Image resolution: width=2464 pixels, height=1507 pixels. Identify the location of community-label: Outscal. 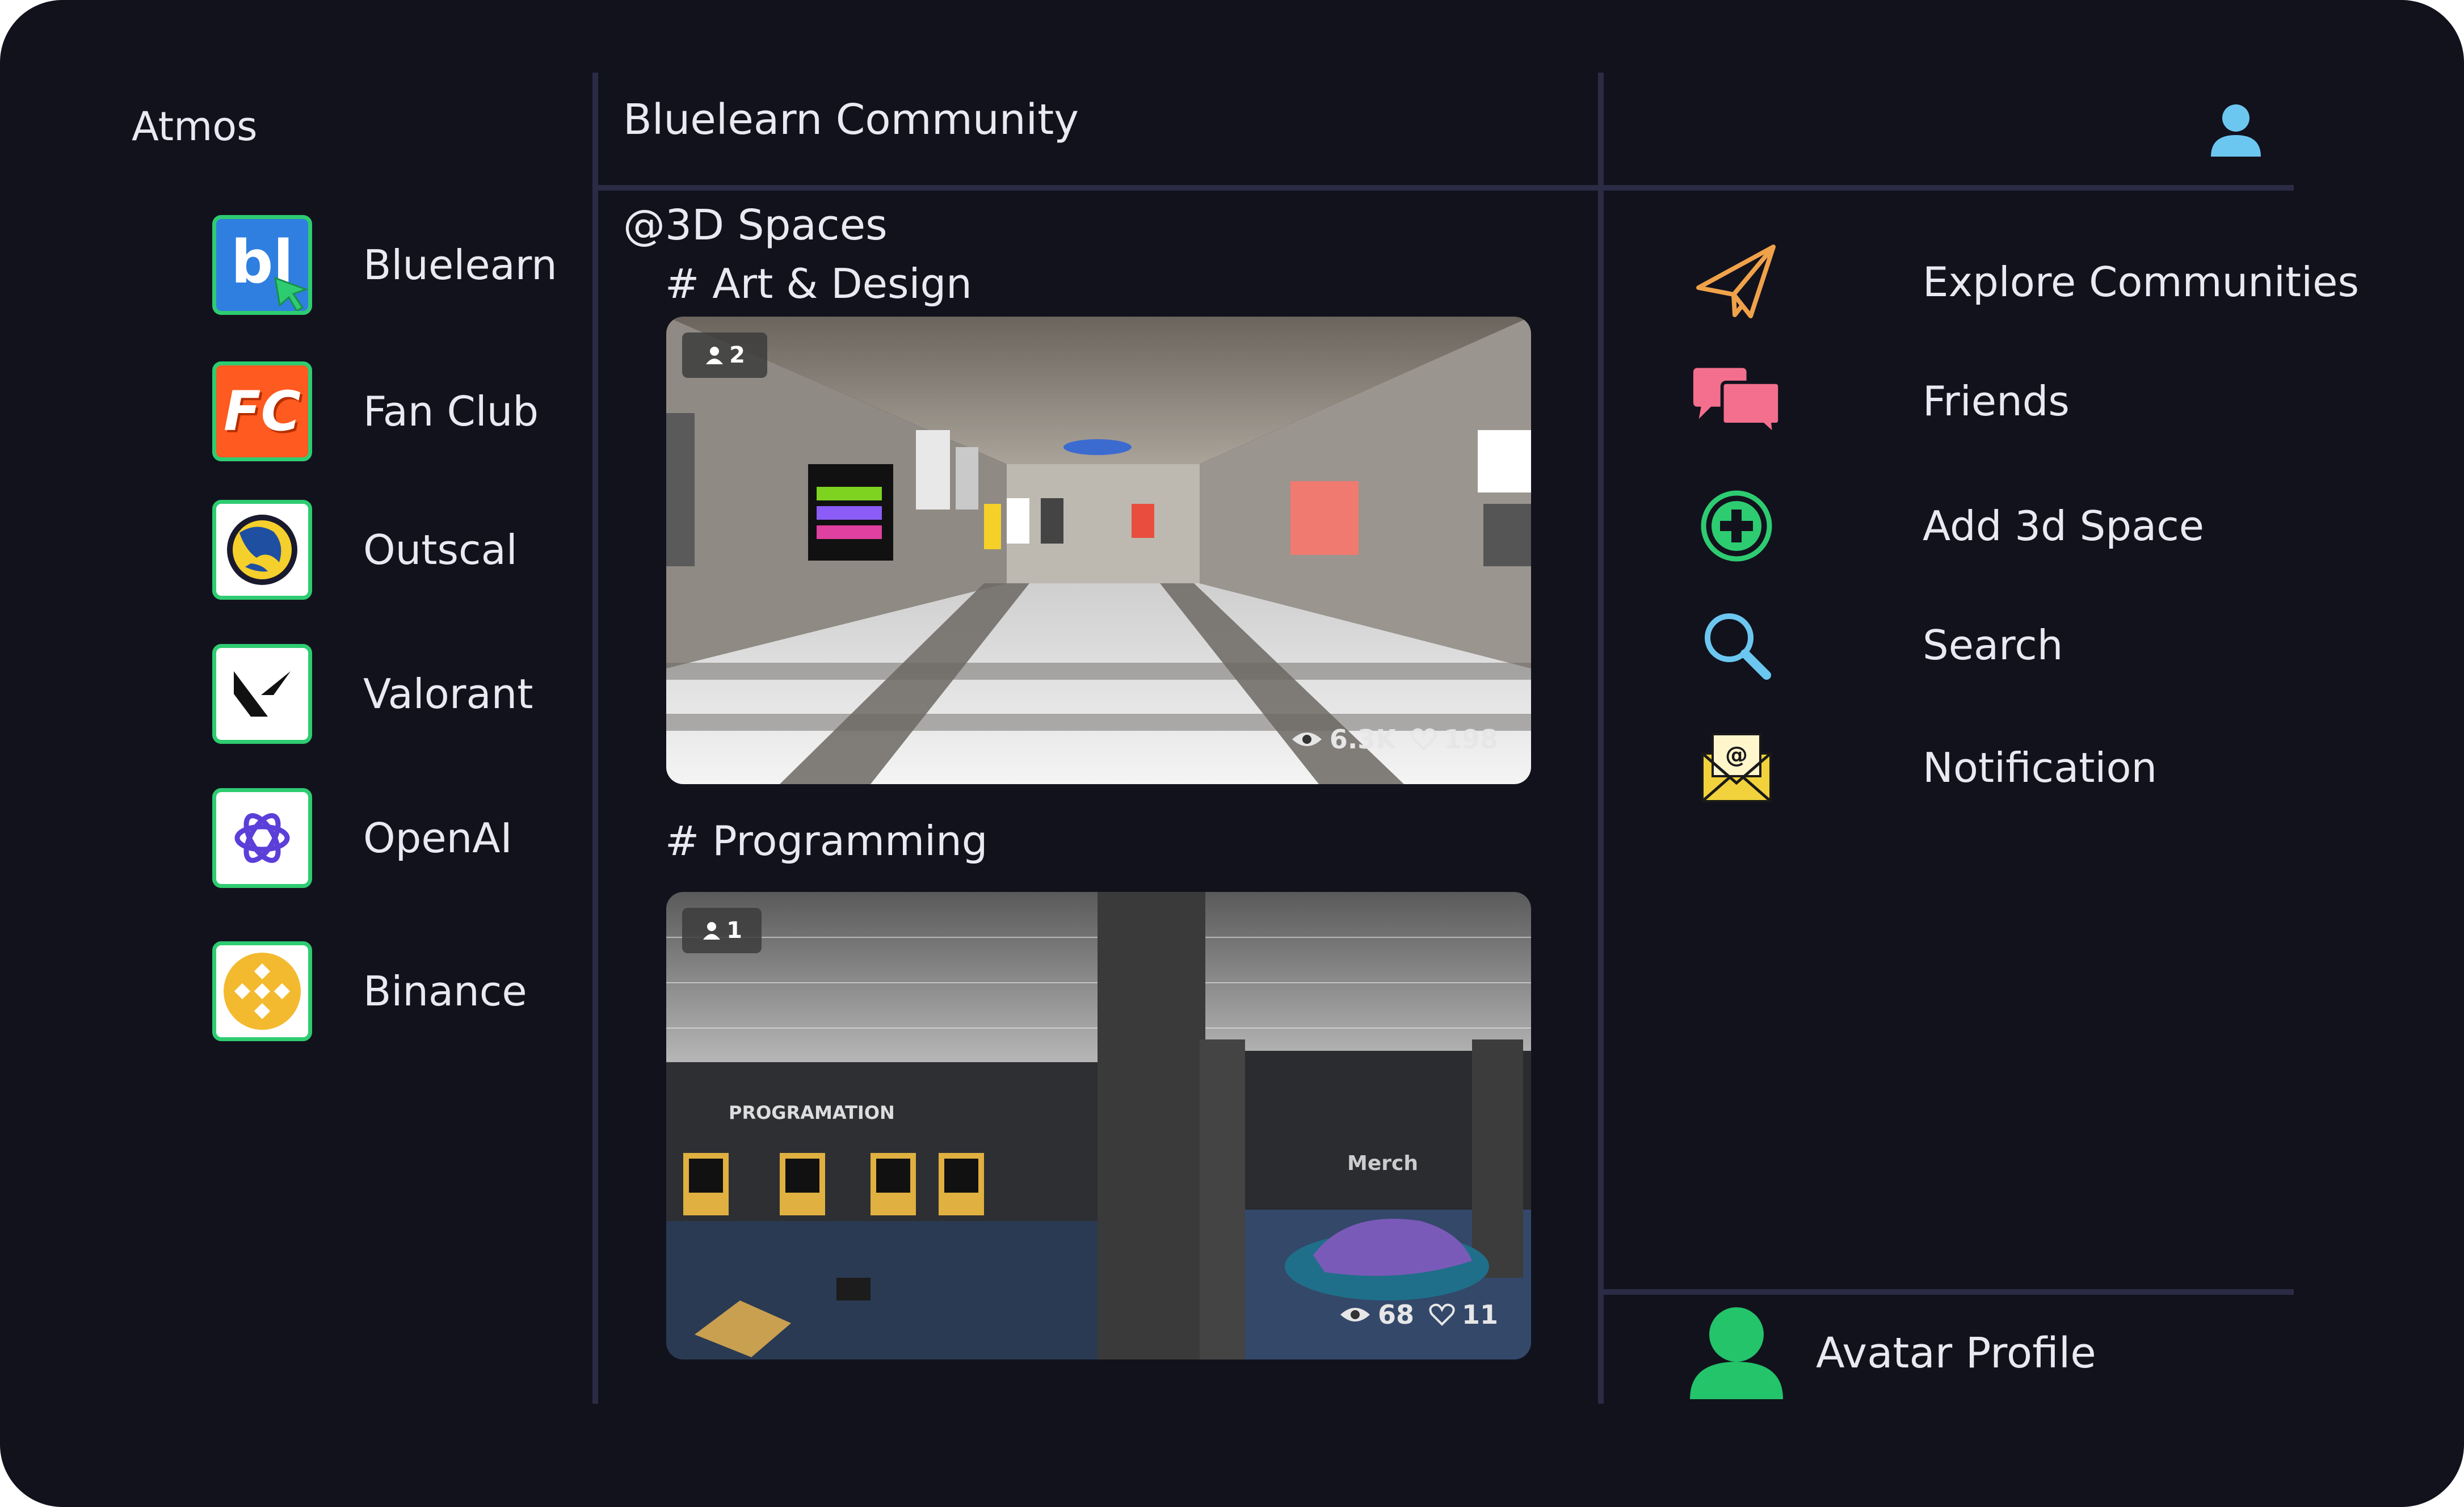
(440, 550).